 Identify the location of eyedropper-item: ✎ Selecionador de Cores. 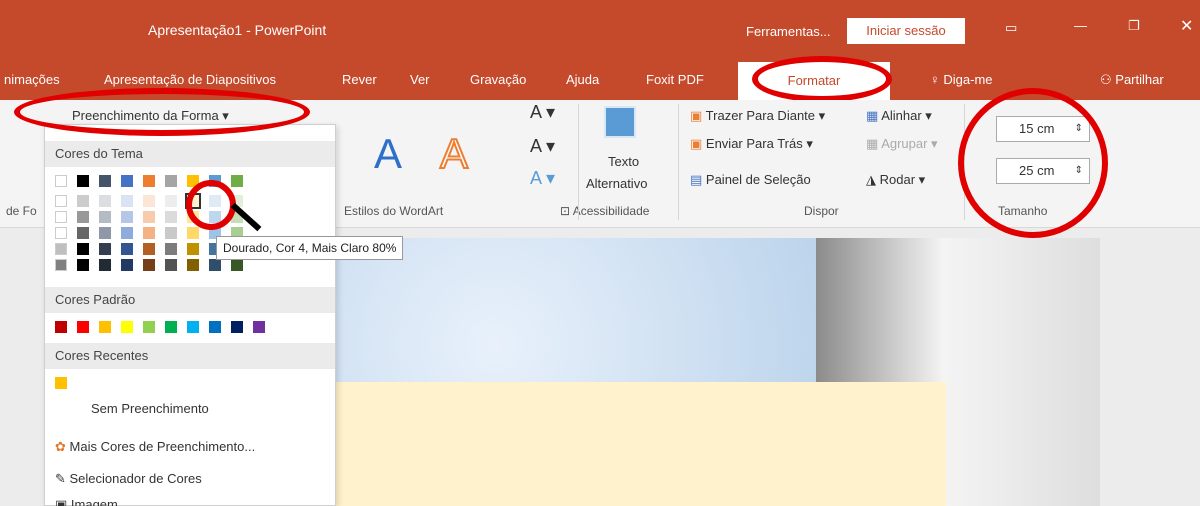
(128, 479).